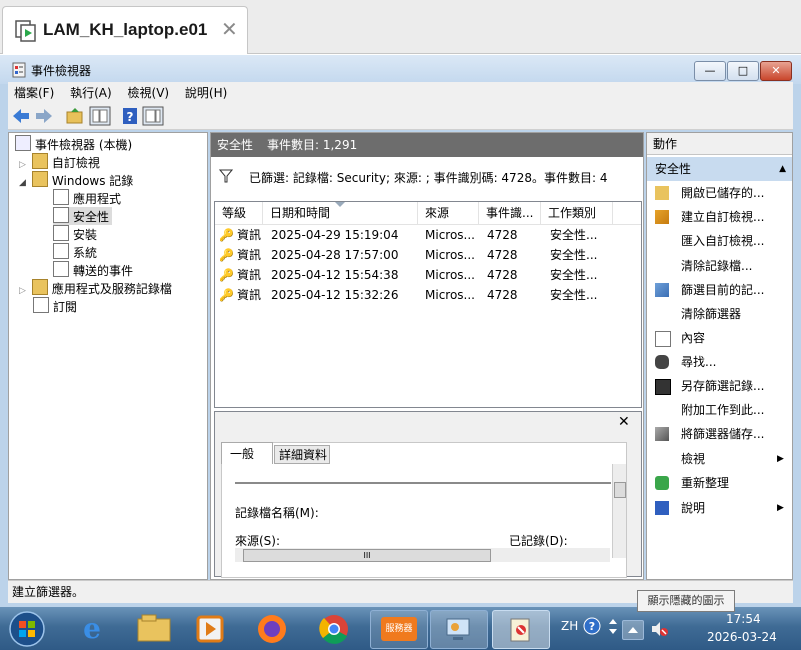  Describe the element at coordinates (538, 541) in the screenshot. I see `field-logged-label: 已記錄(D):` at that location.